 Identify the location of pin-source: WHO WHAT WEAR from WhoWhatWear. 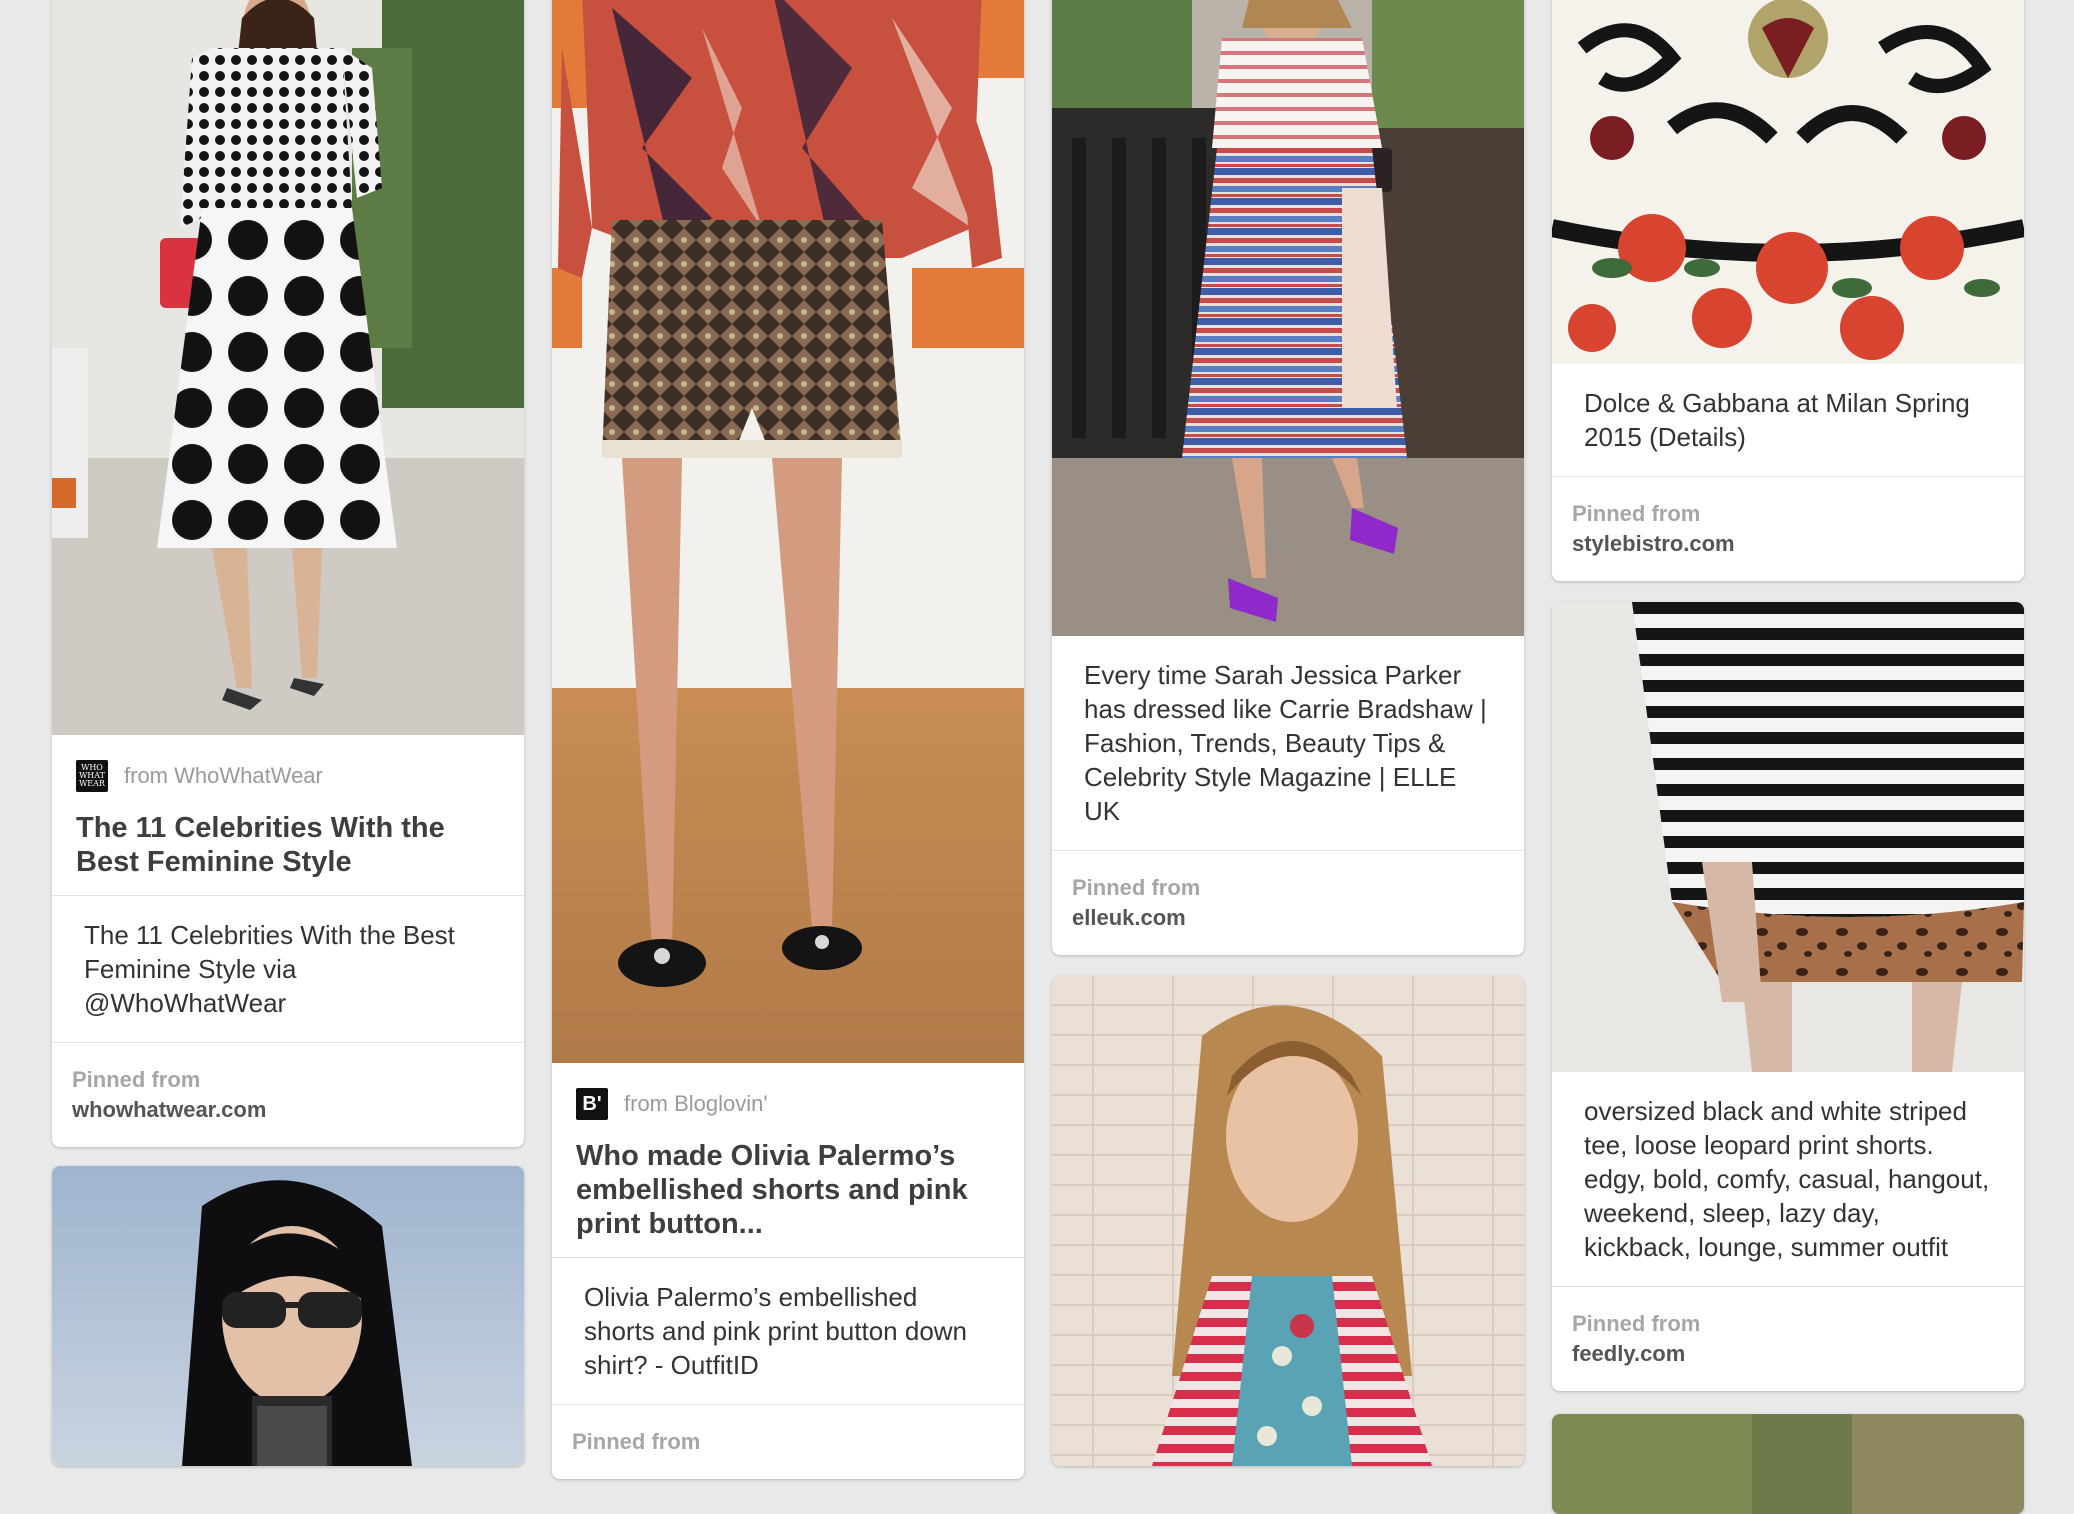
(288, 765).